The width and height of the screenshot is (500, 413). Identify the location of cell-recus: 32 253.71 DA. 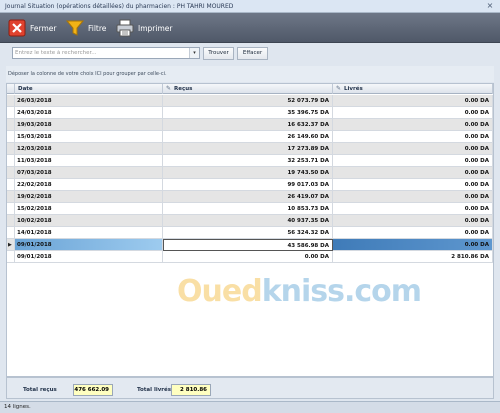
(248, 161).